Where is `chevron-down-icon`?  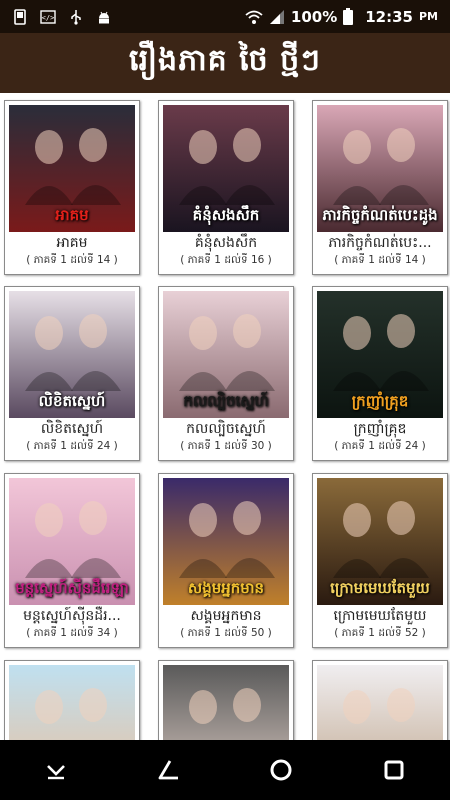
chevron-down-icon is located at coordinates (56, 772).